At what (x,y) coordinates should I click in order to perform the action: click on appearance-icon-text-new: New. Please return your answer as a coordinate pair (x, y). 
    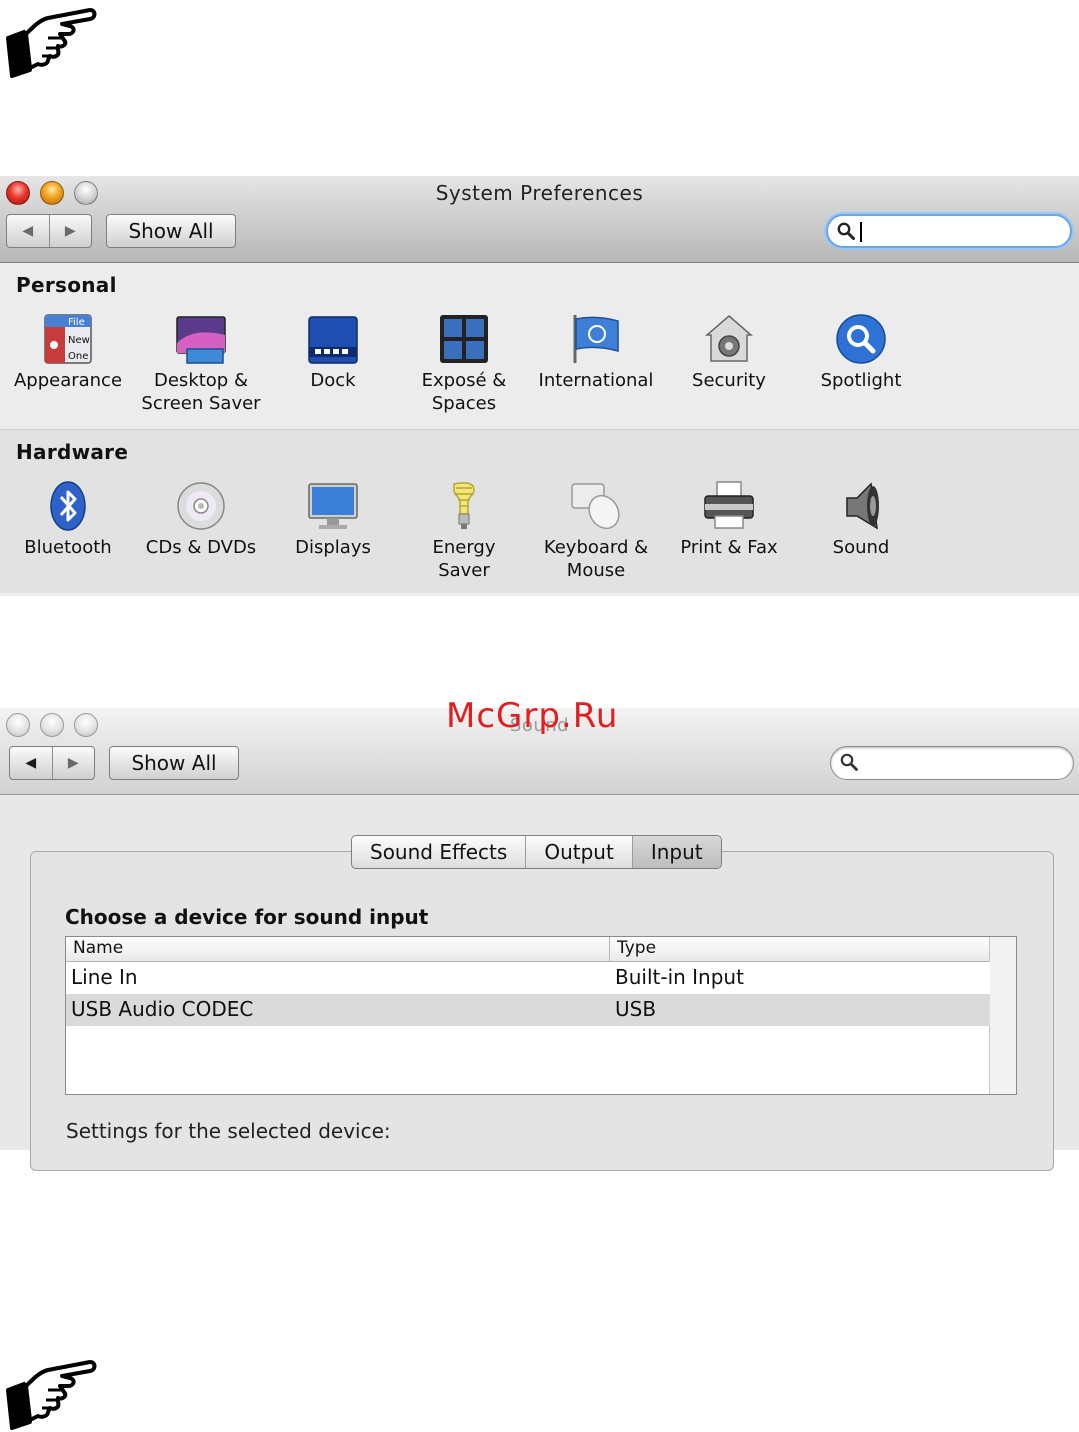
    Looking at the image, I should click on (79, 340).